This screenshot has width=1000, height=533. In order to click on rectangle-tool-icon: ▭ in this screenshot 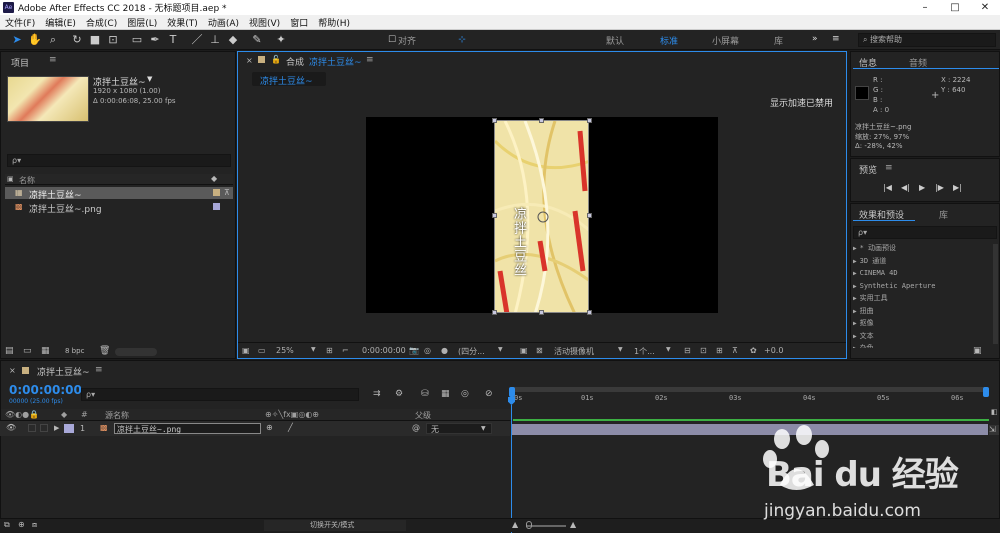, I will do `click(137, 40)`.